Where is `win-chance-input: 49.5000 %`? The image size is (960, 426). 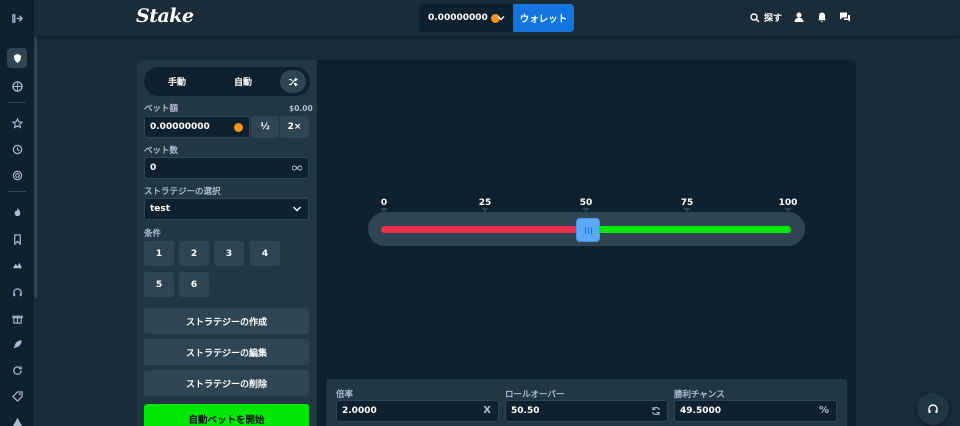
win-chance-input: 49.5000 % is located at coordinates (755, 411).